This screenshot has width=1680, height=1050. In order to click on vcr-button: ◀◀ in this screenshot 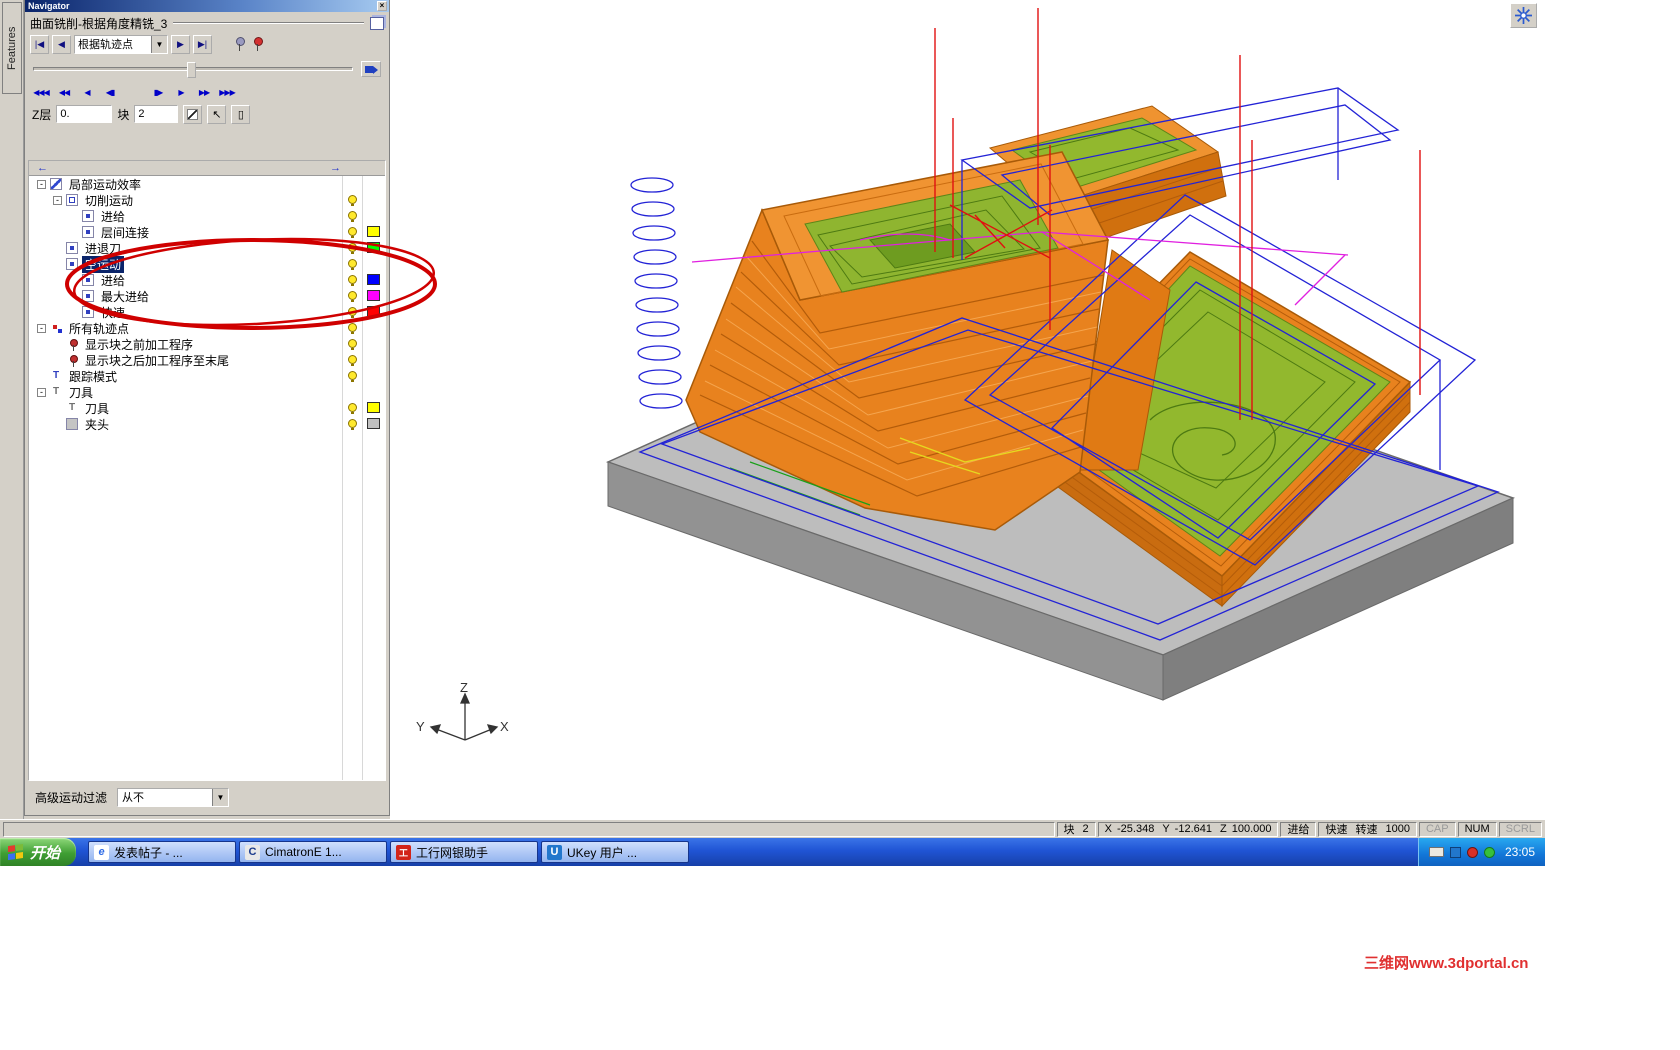, I will do `click(64, 92)`.